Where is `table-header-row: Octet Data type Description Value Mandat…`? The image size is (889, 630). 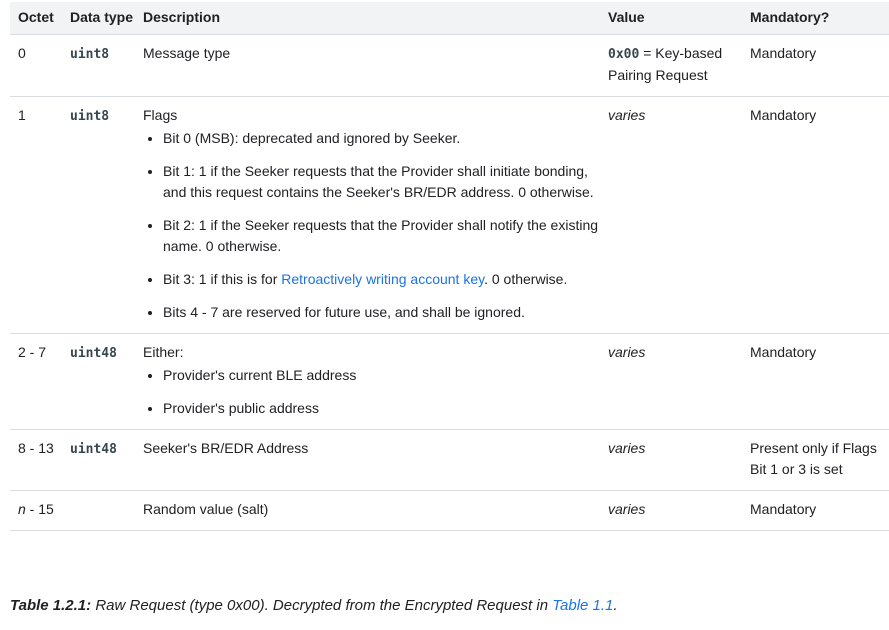
table-header-row: Octet Data type Description Value Mandat… is located at coordinates (449, 18).